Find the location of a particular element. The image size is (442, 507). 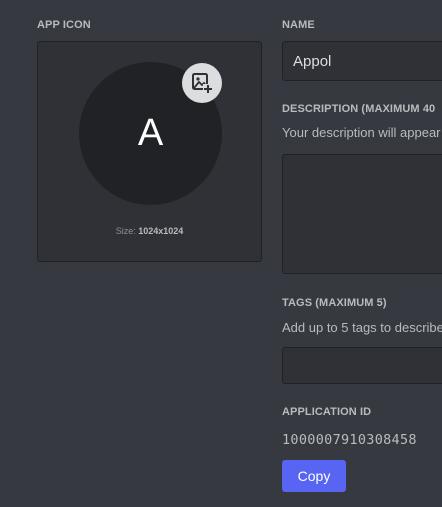

description-label: DESCRIPTION (MAXIMUM 40 is located at coordinates (359, 109).